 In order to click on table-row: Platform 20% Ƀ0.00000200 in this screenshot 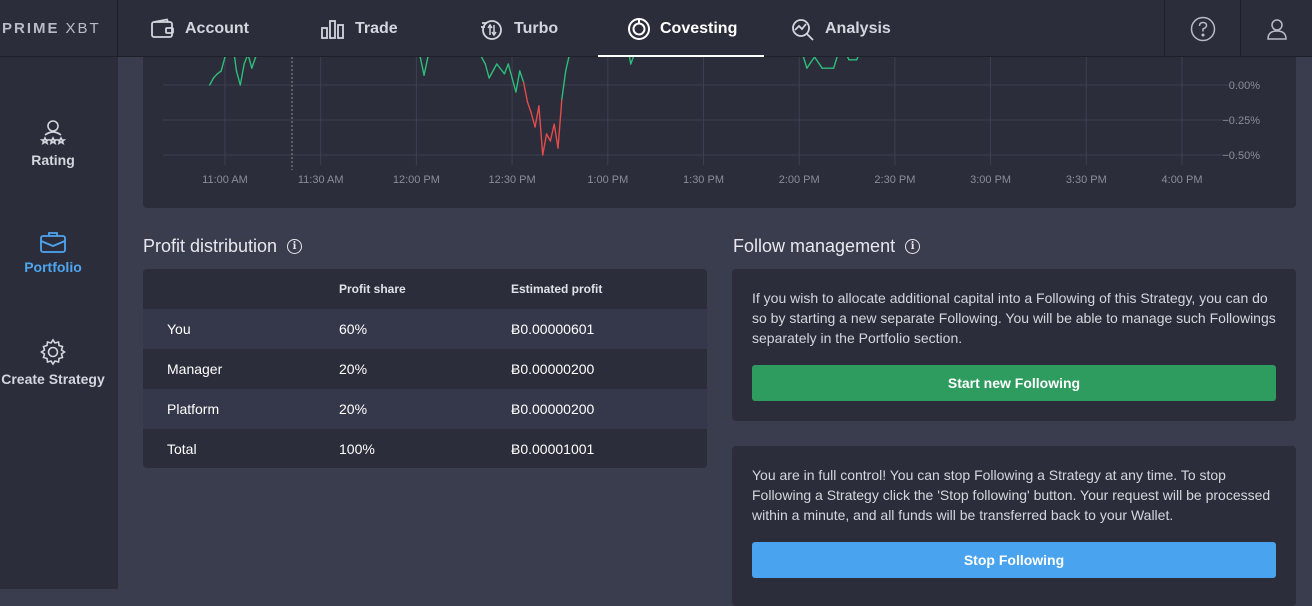, I will do `click(425, 409)`.